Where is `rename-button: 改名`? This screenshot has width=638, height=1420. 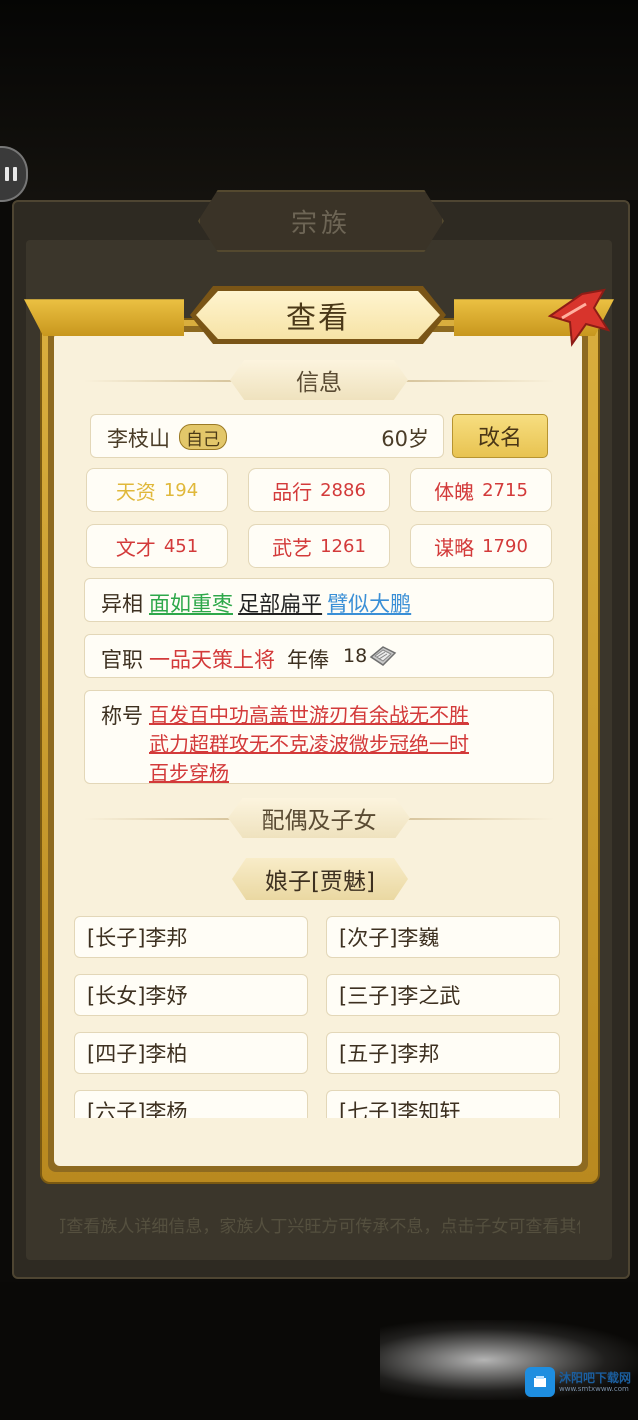 rename-button: 改名 is located at coordinates (500, 436).